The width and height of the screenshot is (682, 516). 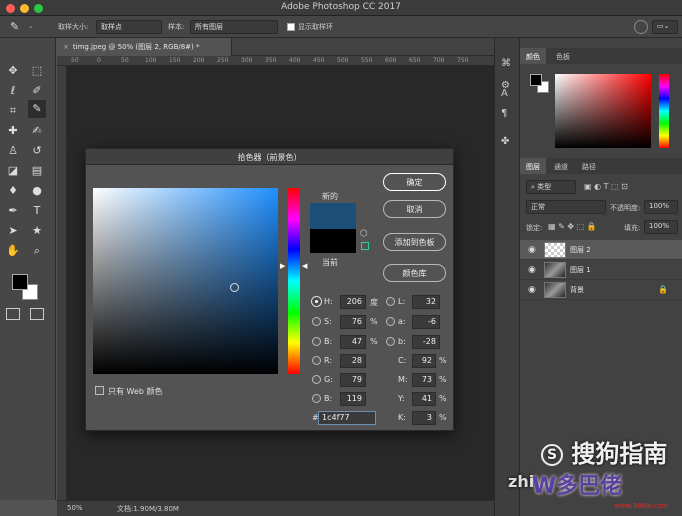 What do you see at coordinates (506, 63) in the screenshot?
I see `history-icon: ⌘` at bounding box center [506, 63].